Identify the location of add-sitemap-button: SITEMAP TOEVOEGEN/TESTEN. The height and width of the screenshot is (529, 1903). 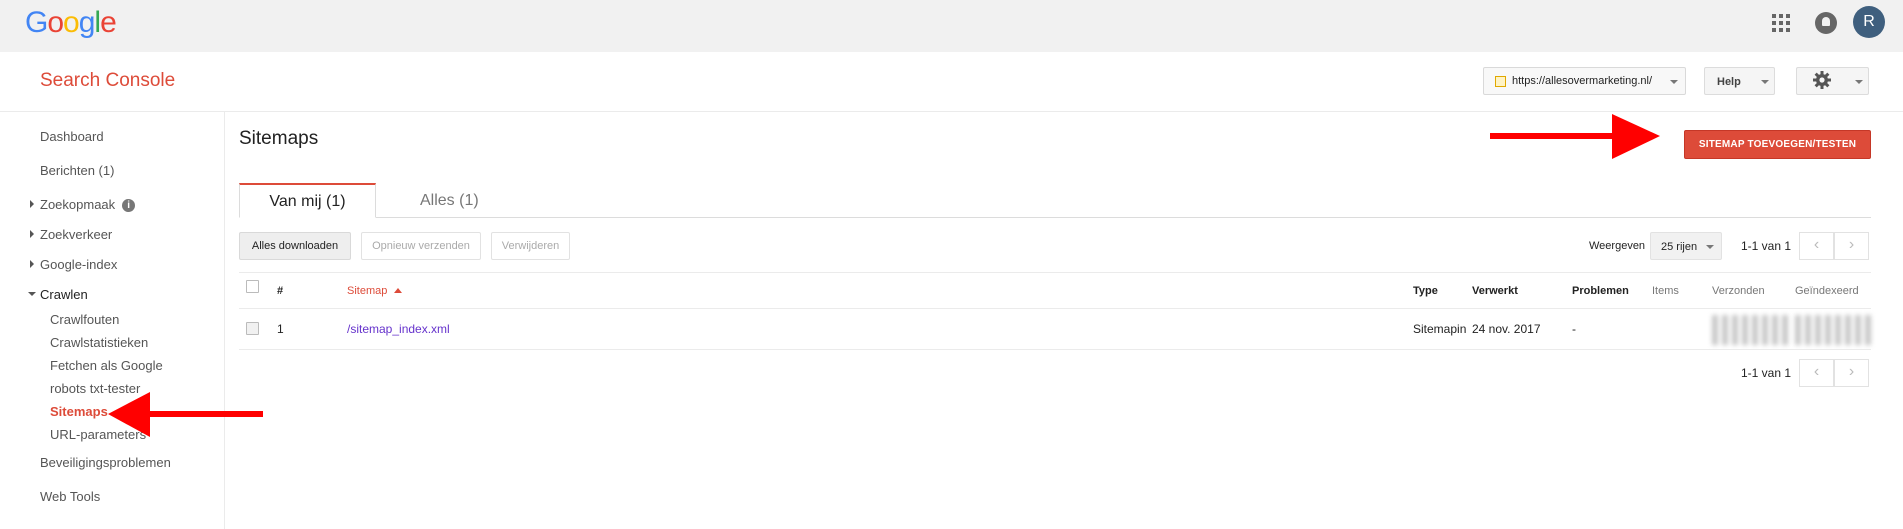
(1777, 144).